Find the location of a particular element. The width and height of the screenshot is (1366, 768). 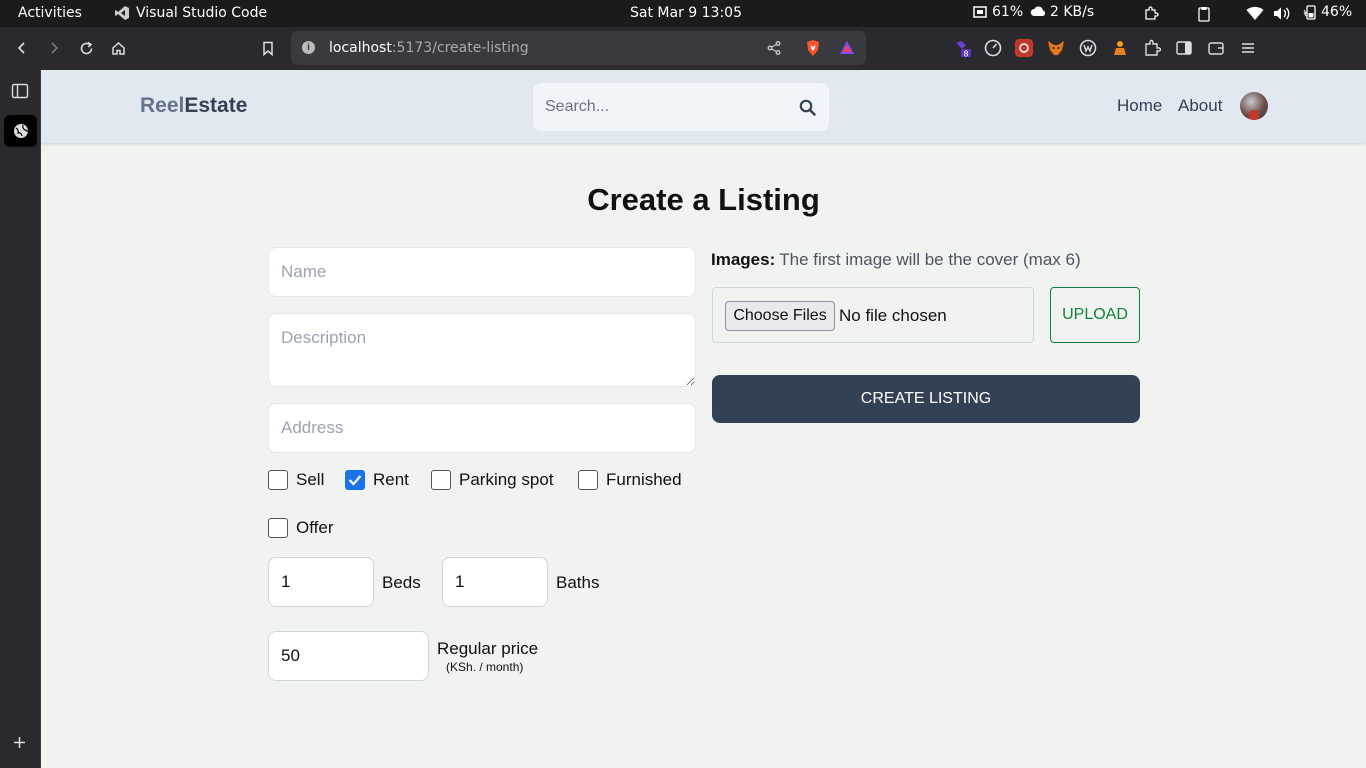

gauge-icon is located at coordinates (993, 48).